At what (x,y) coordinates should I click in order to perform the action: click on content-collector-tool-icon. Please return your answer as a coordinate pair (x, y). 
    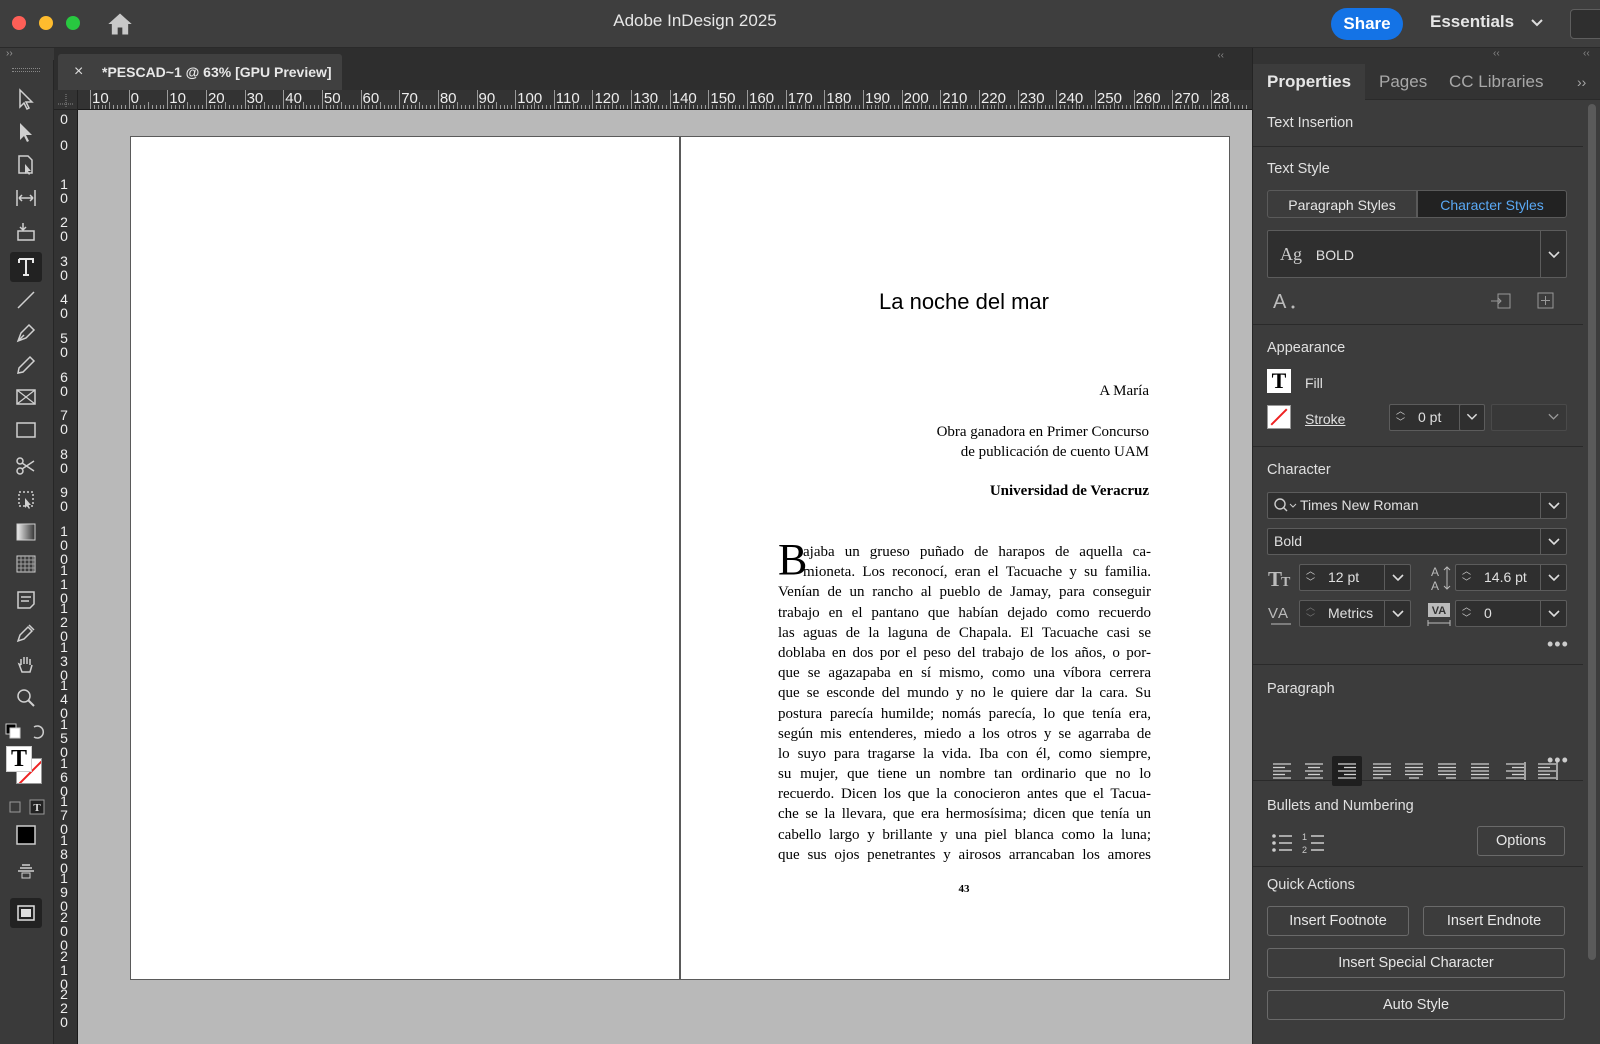
    Looking at the image, I should click on (26, 231).